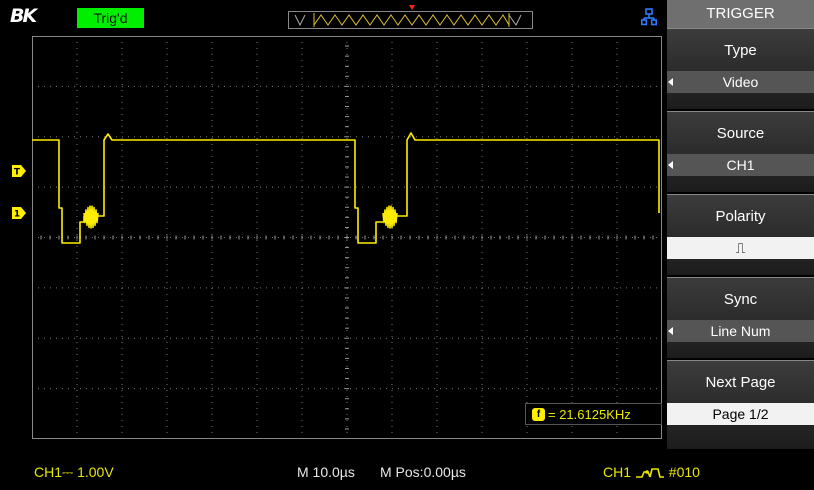 This screenshot has height=490, width=814. Describe the element at coordinates (410, 20) in the screenshot. I see `memory-position-bar` at that location.